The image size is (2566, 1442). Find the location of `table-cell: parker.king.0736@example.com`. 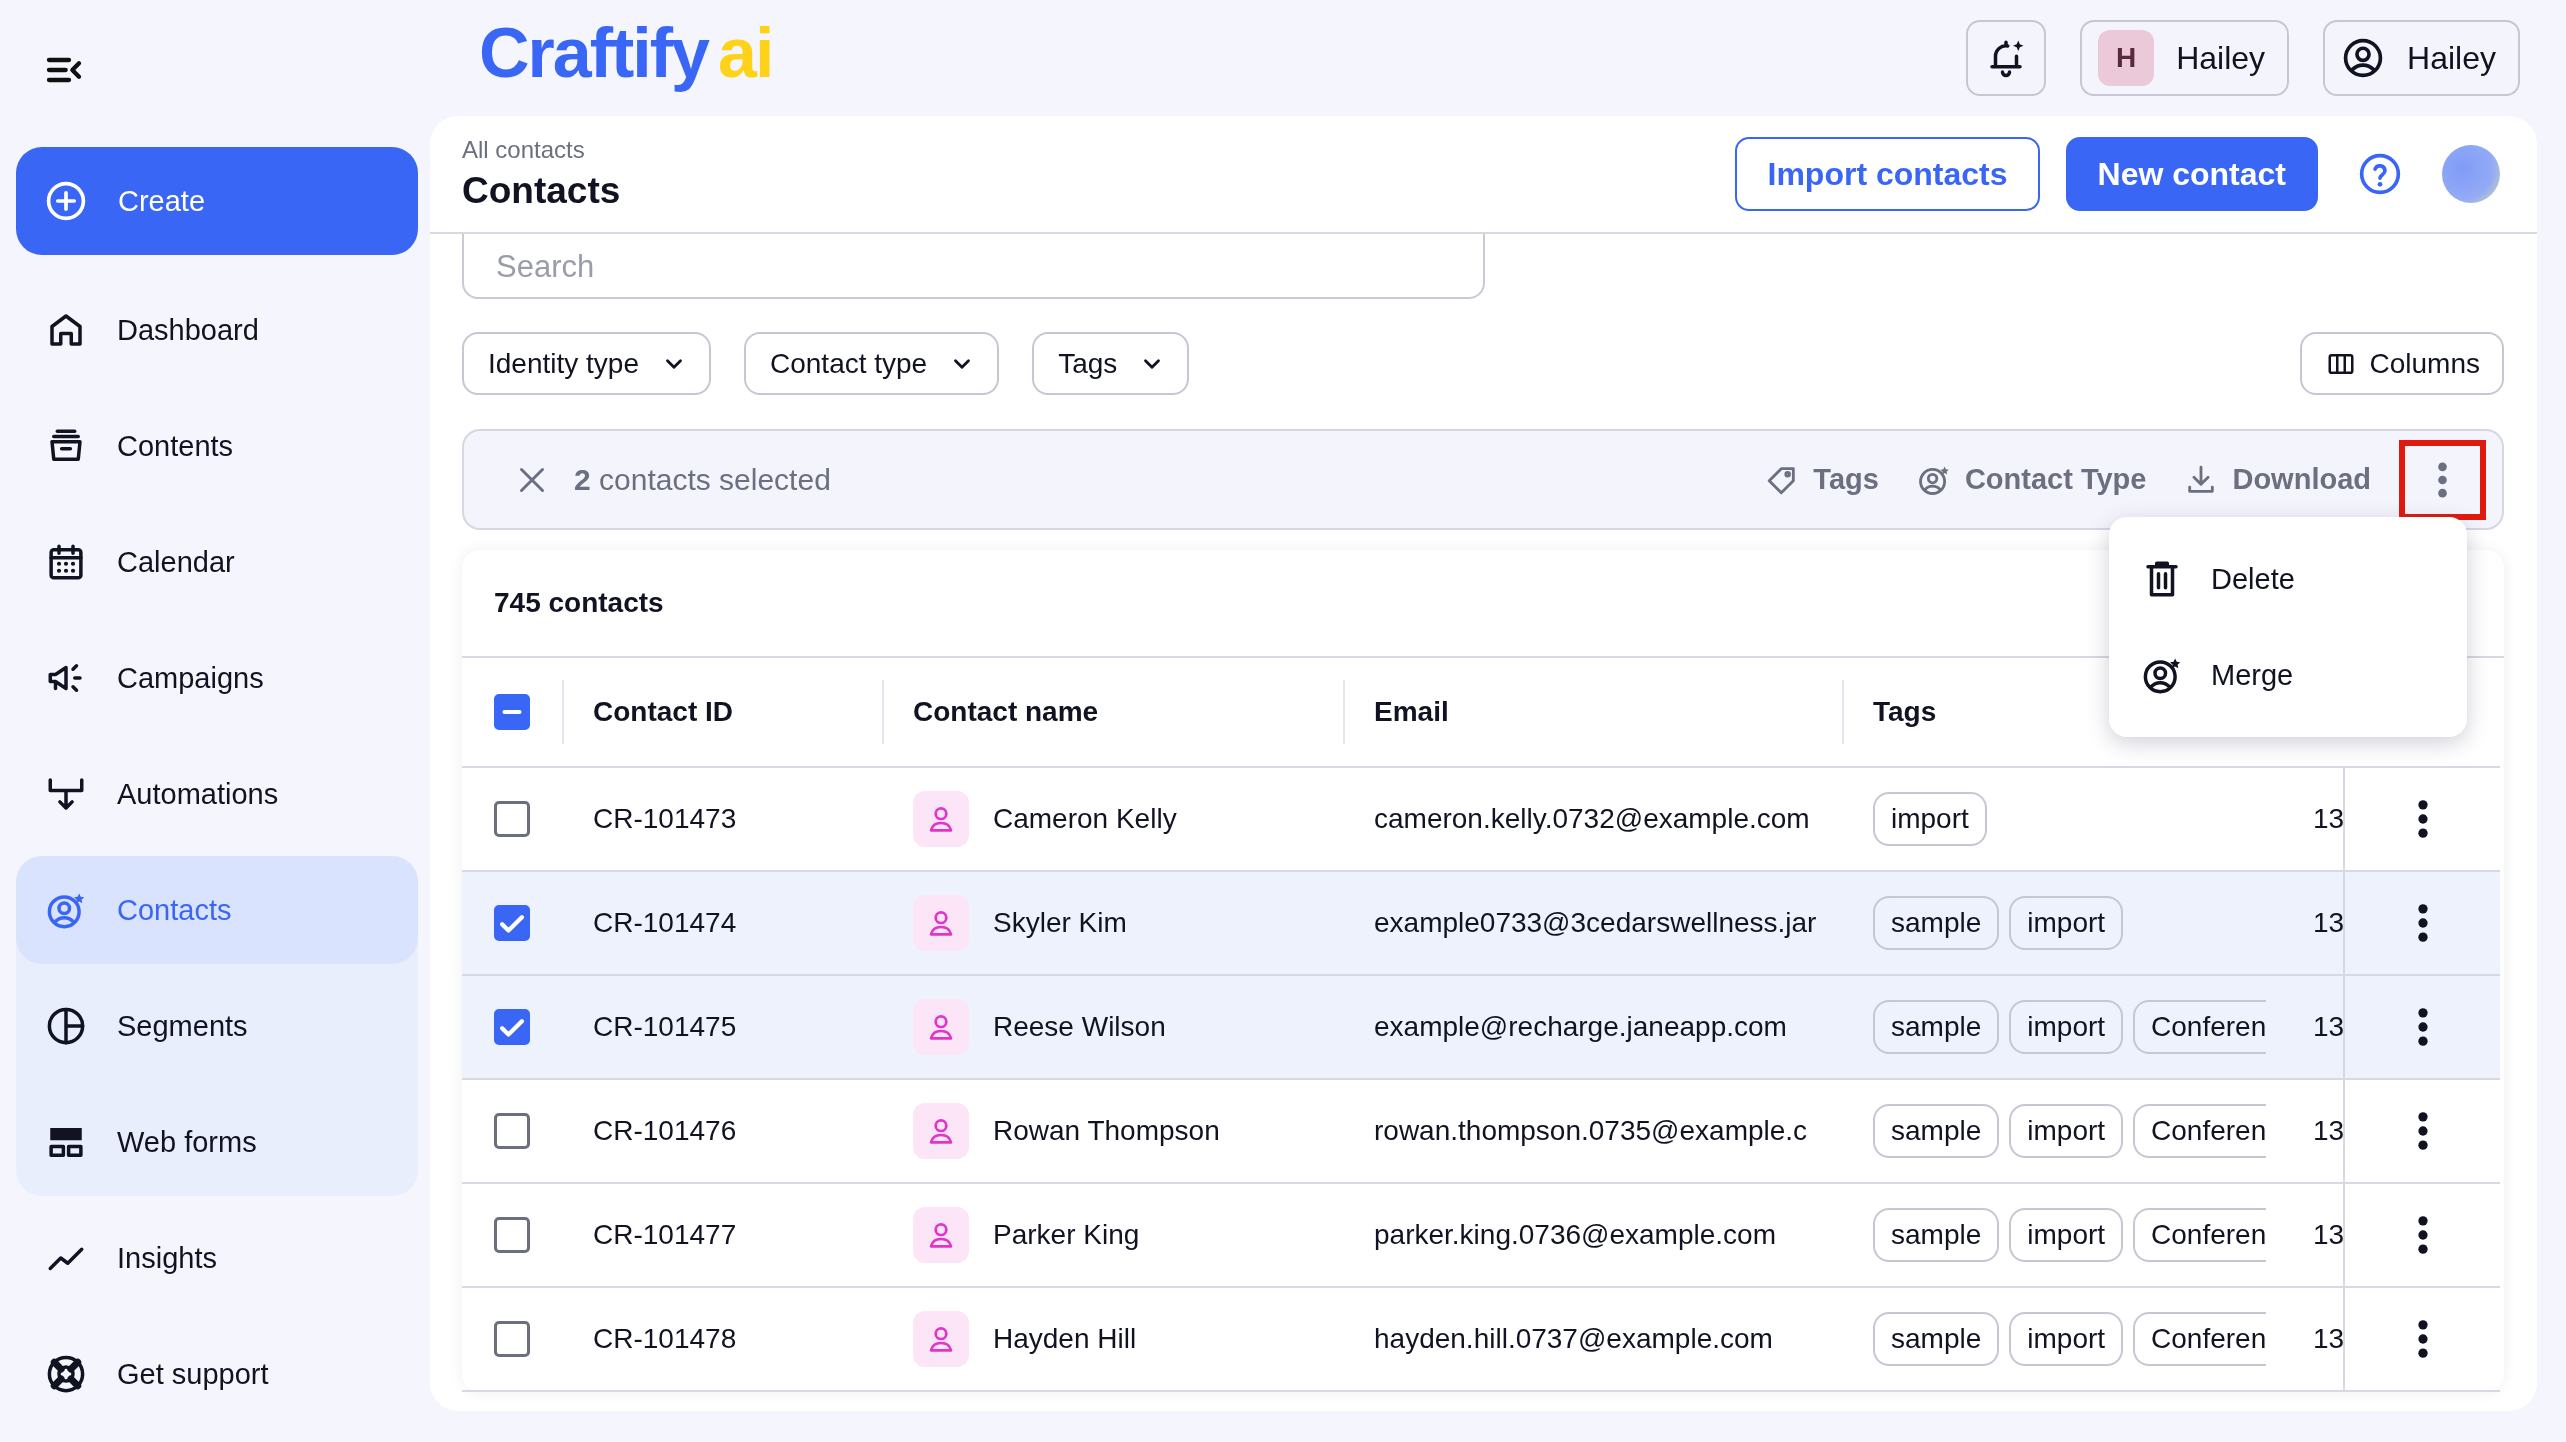

table-cell: parker.king.0736@example.com is located at coordinates (1575, 1235).